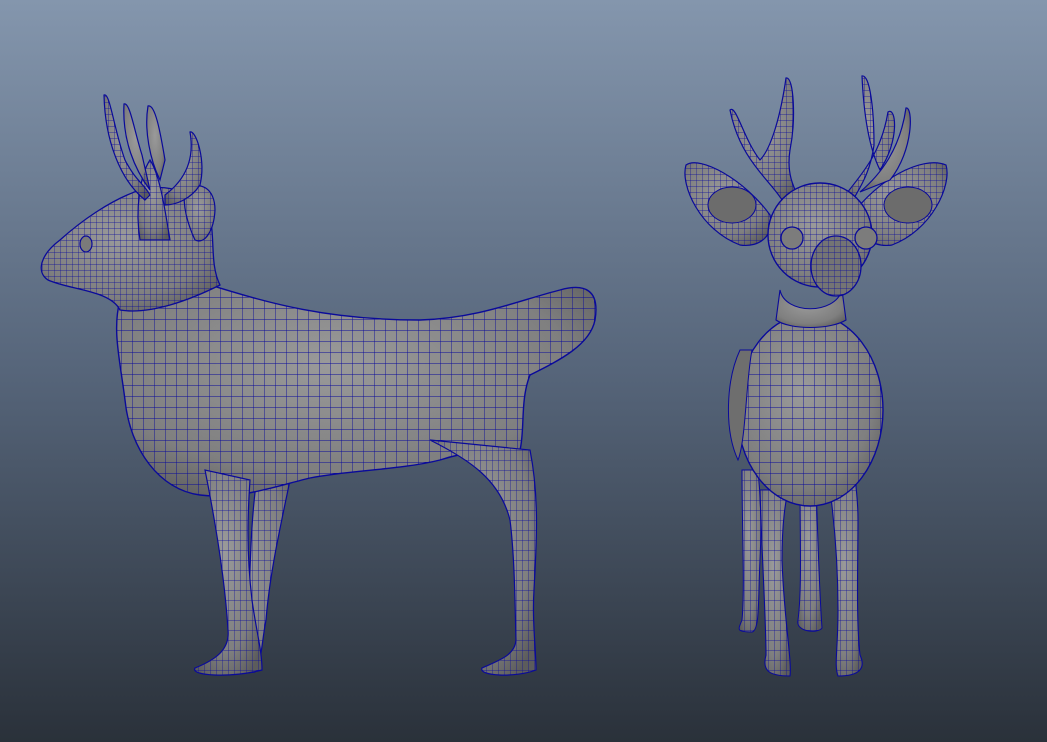  I want to click on left-eye-icon, so click(792, 238).